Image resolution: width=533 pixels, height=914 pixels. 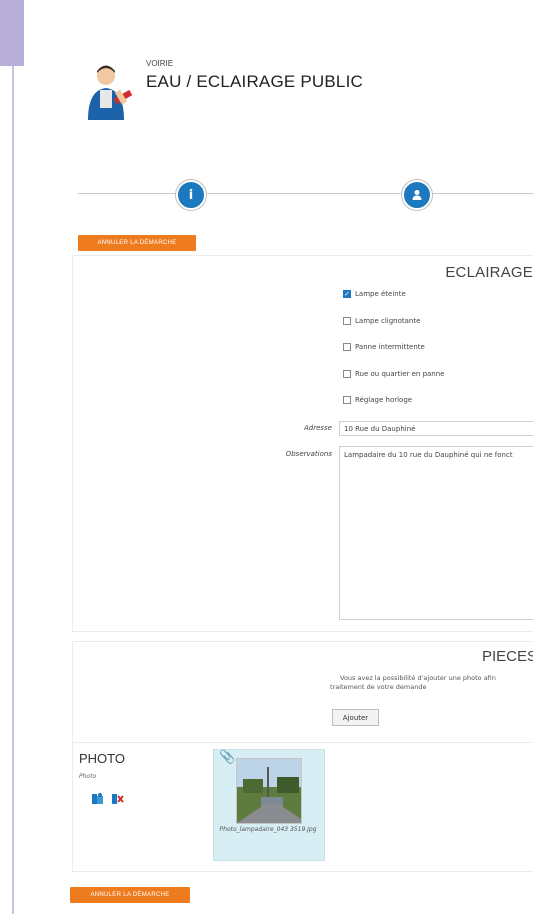 I want to click on pieces-panel, so click(x=302, y=692).